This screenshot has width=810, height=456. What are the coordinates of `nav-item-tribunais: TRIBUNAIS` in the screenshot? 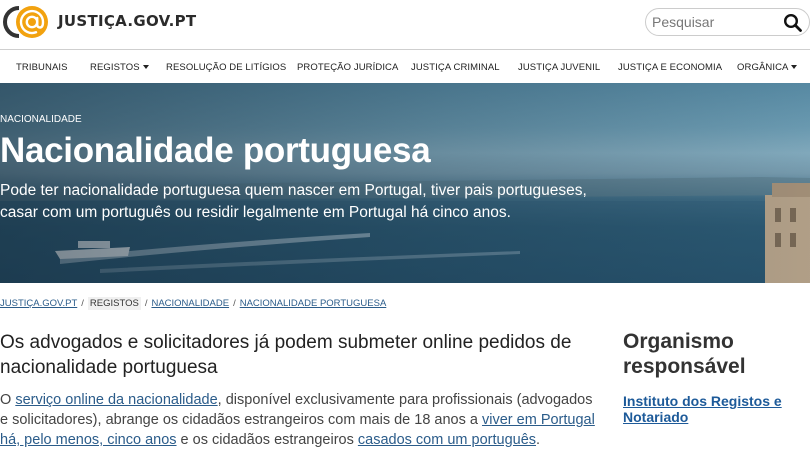 It's located at (42, 67).